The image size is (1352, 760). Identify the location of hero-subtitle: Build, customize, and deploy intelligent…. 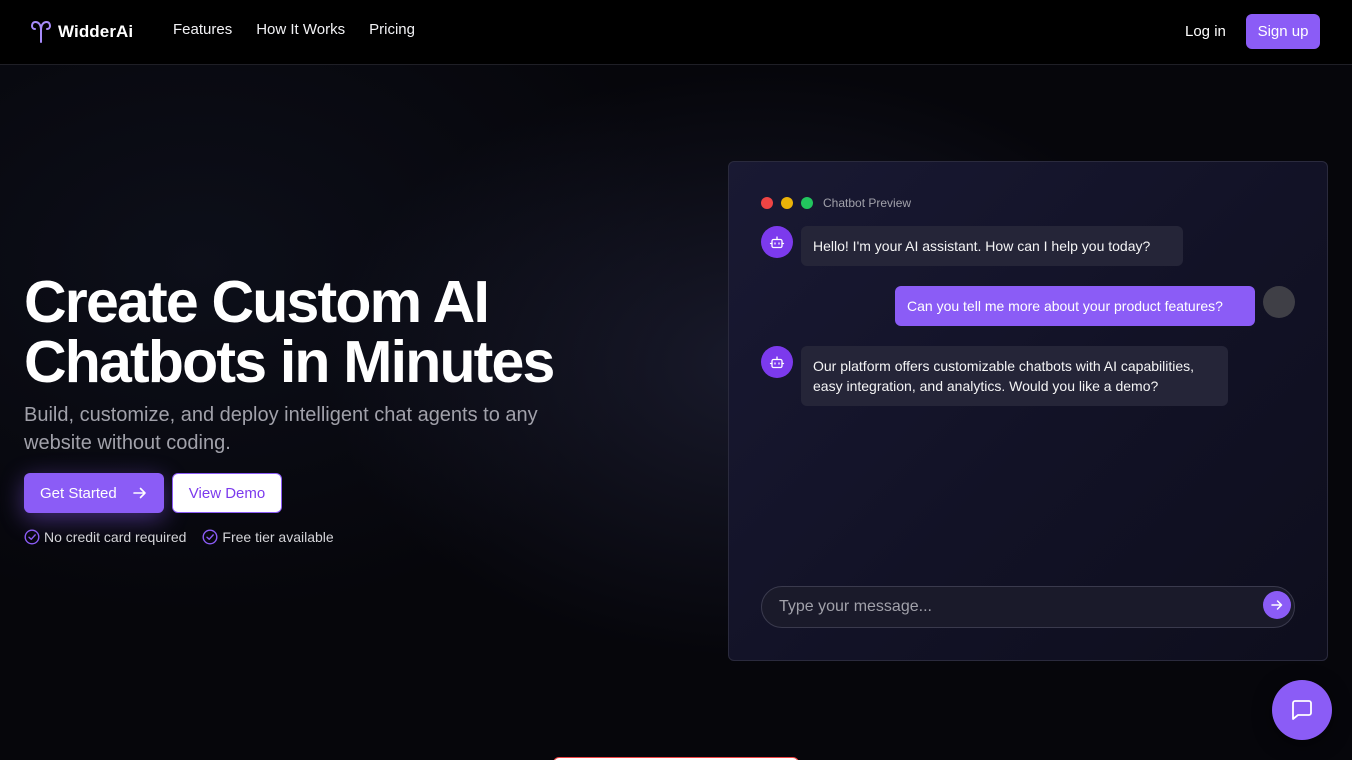
(281, 429).